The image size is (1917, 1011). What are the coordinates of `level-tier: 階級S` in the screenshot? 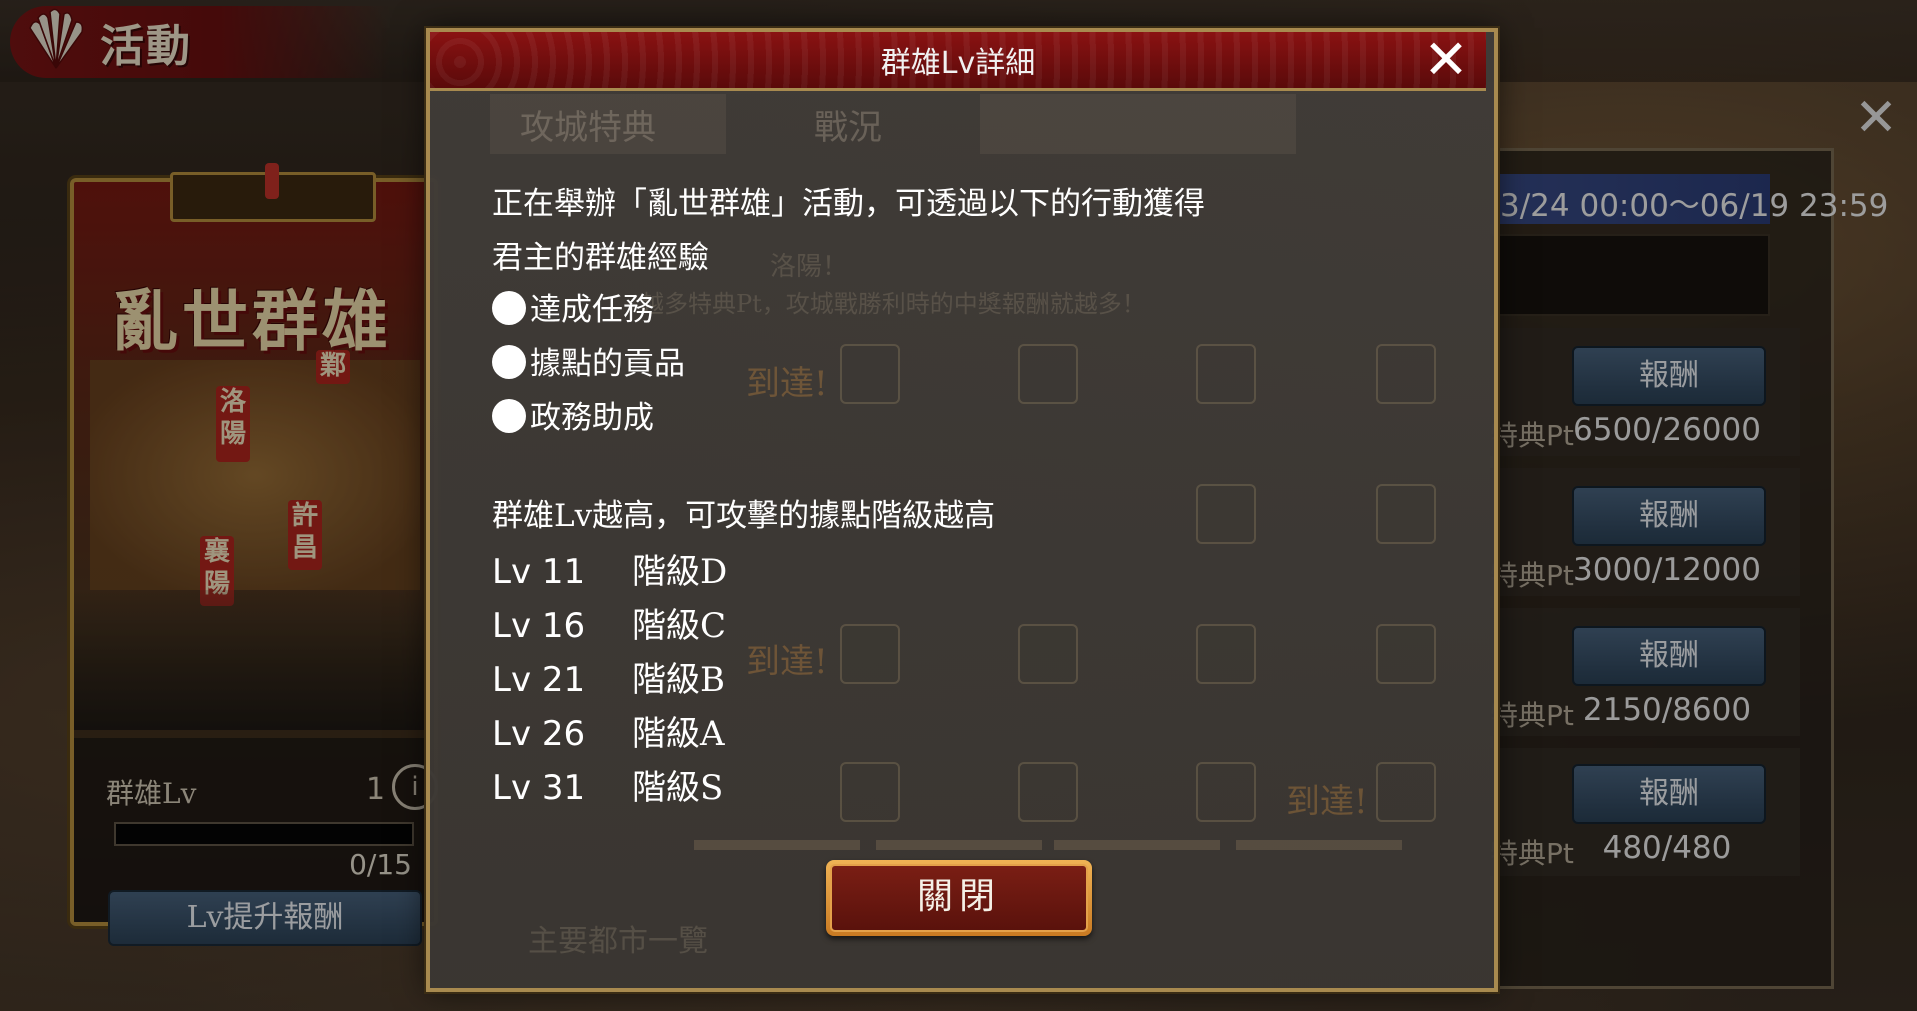 It's located at (678, 788).